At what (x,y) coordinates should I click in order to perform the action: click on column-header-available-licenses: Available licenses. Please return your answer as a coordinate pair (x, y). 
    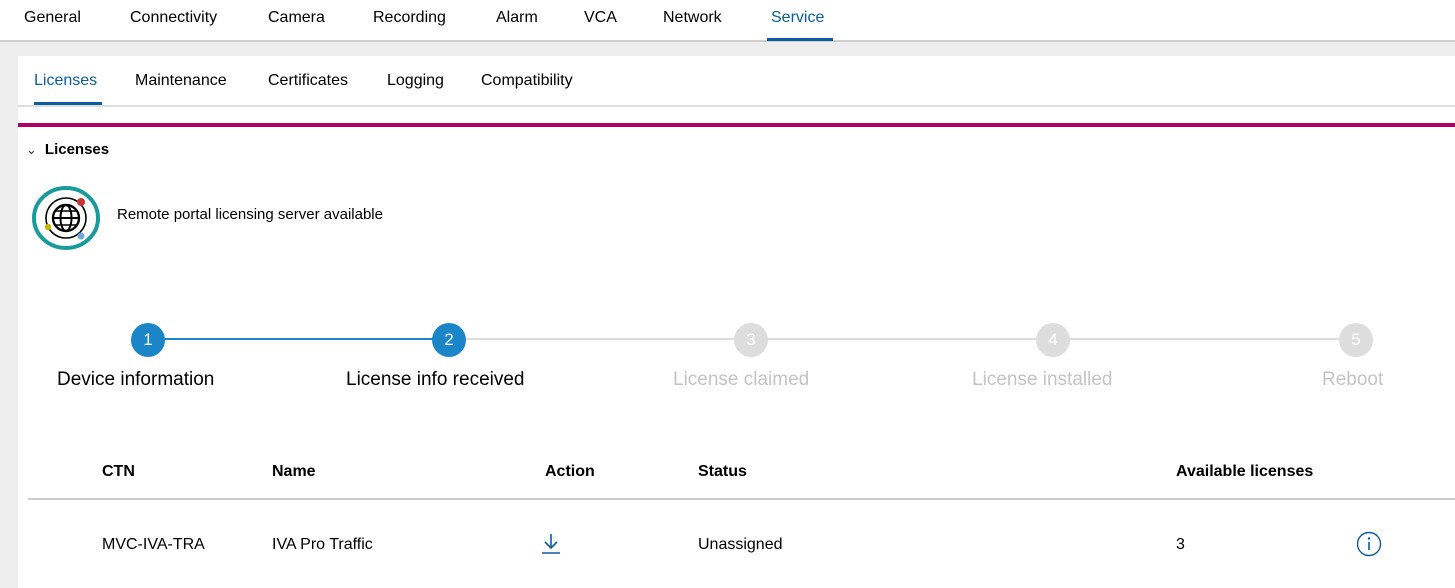
    Looking at the image, I should click on (1245, 471).